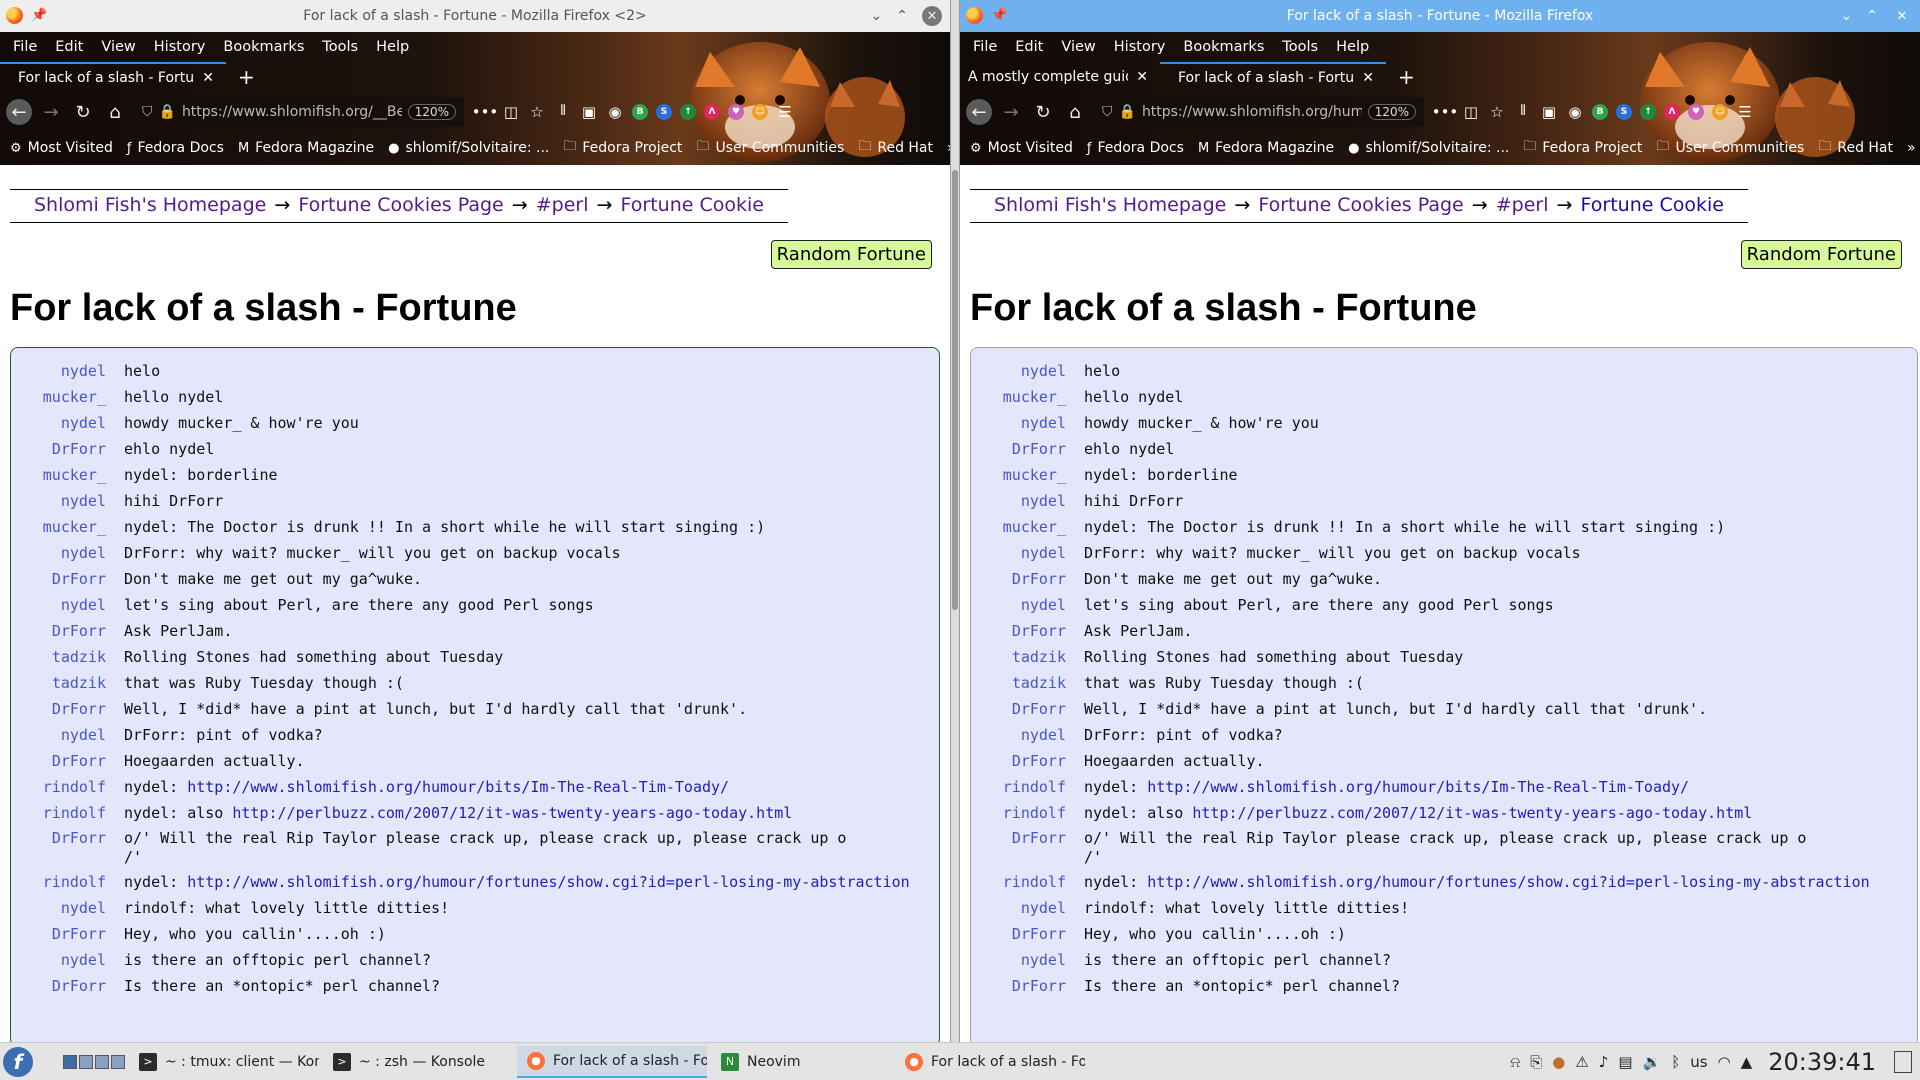  Describe the element at coordinates (94, 1061) in the screenshot. I see `virtual-desktop-pager` at that location.